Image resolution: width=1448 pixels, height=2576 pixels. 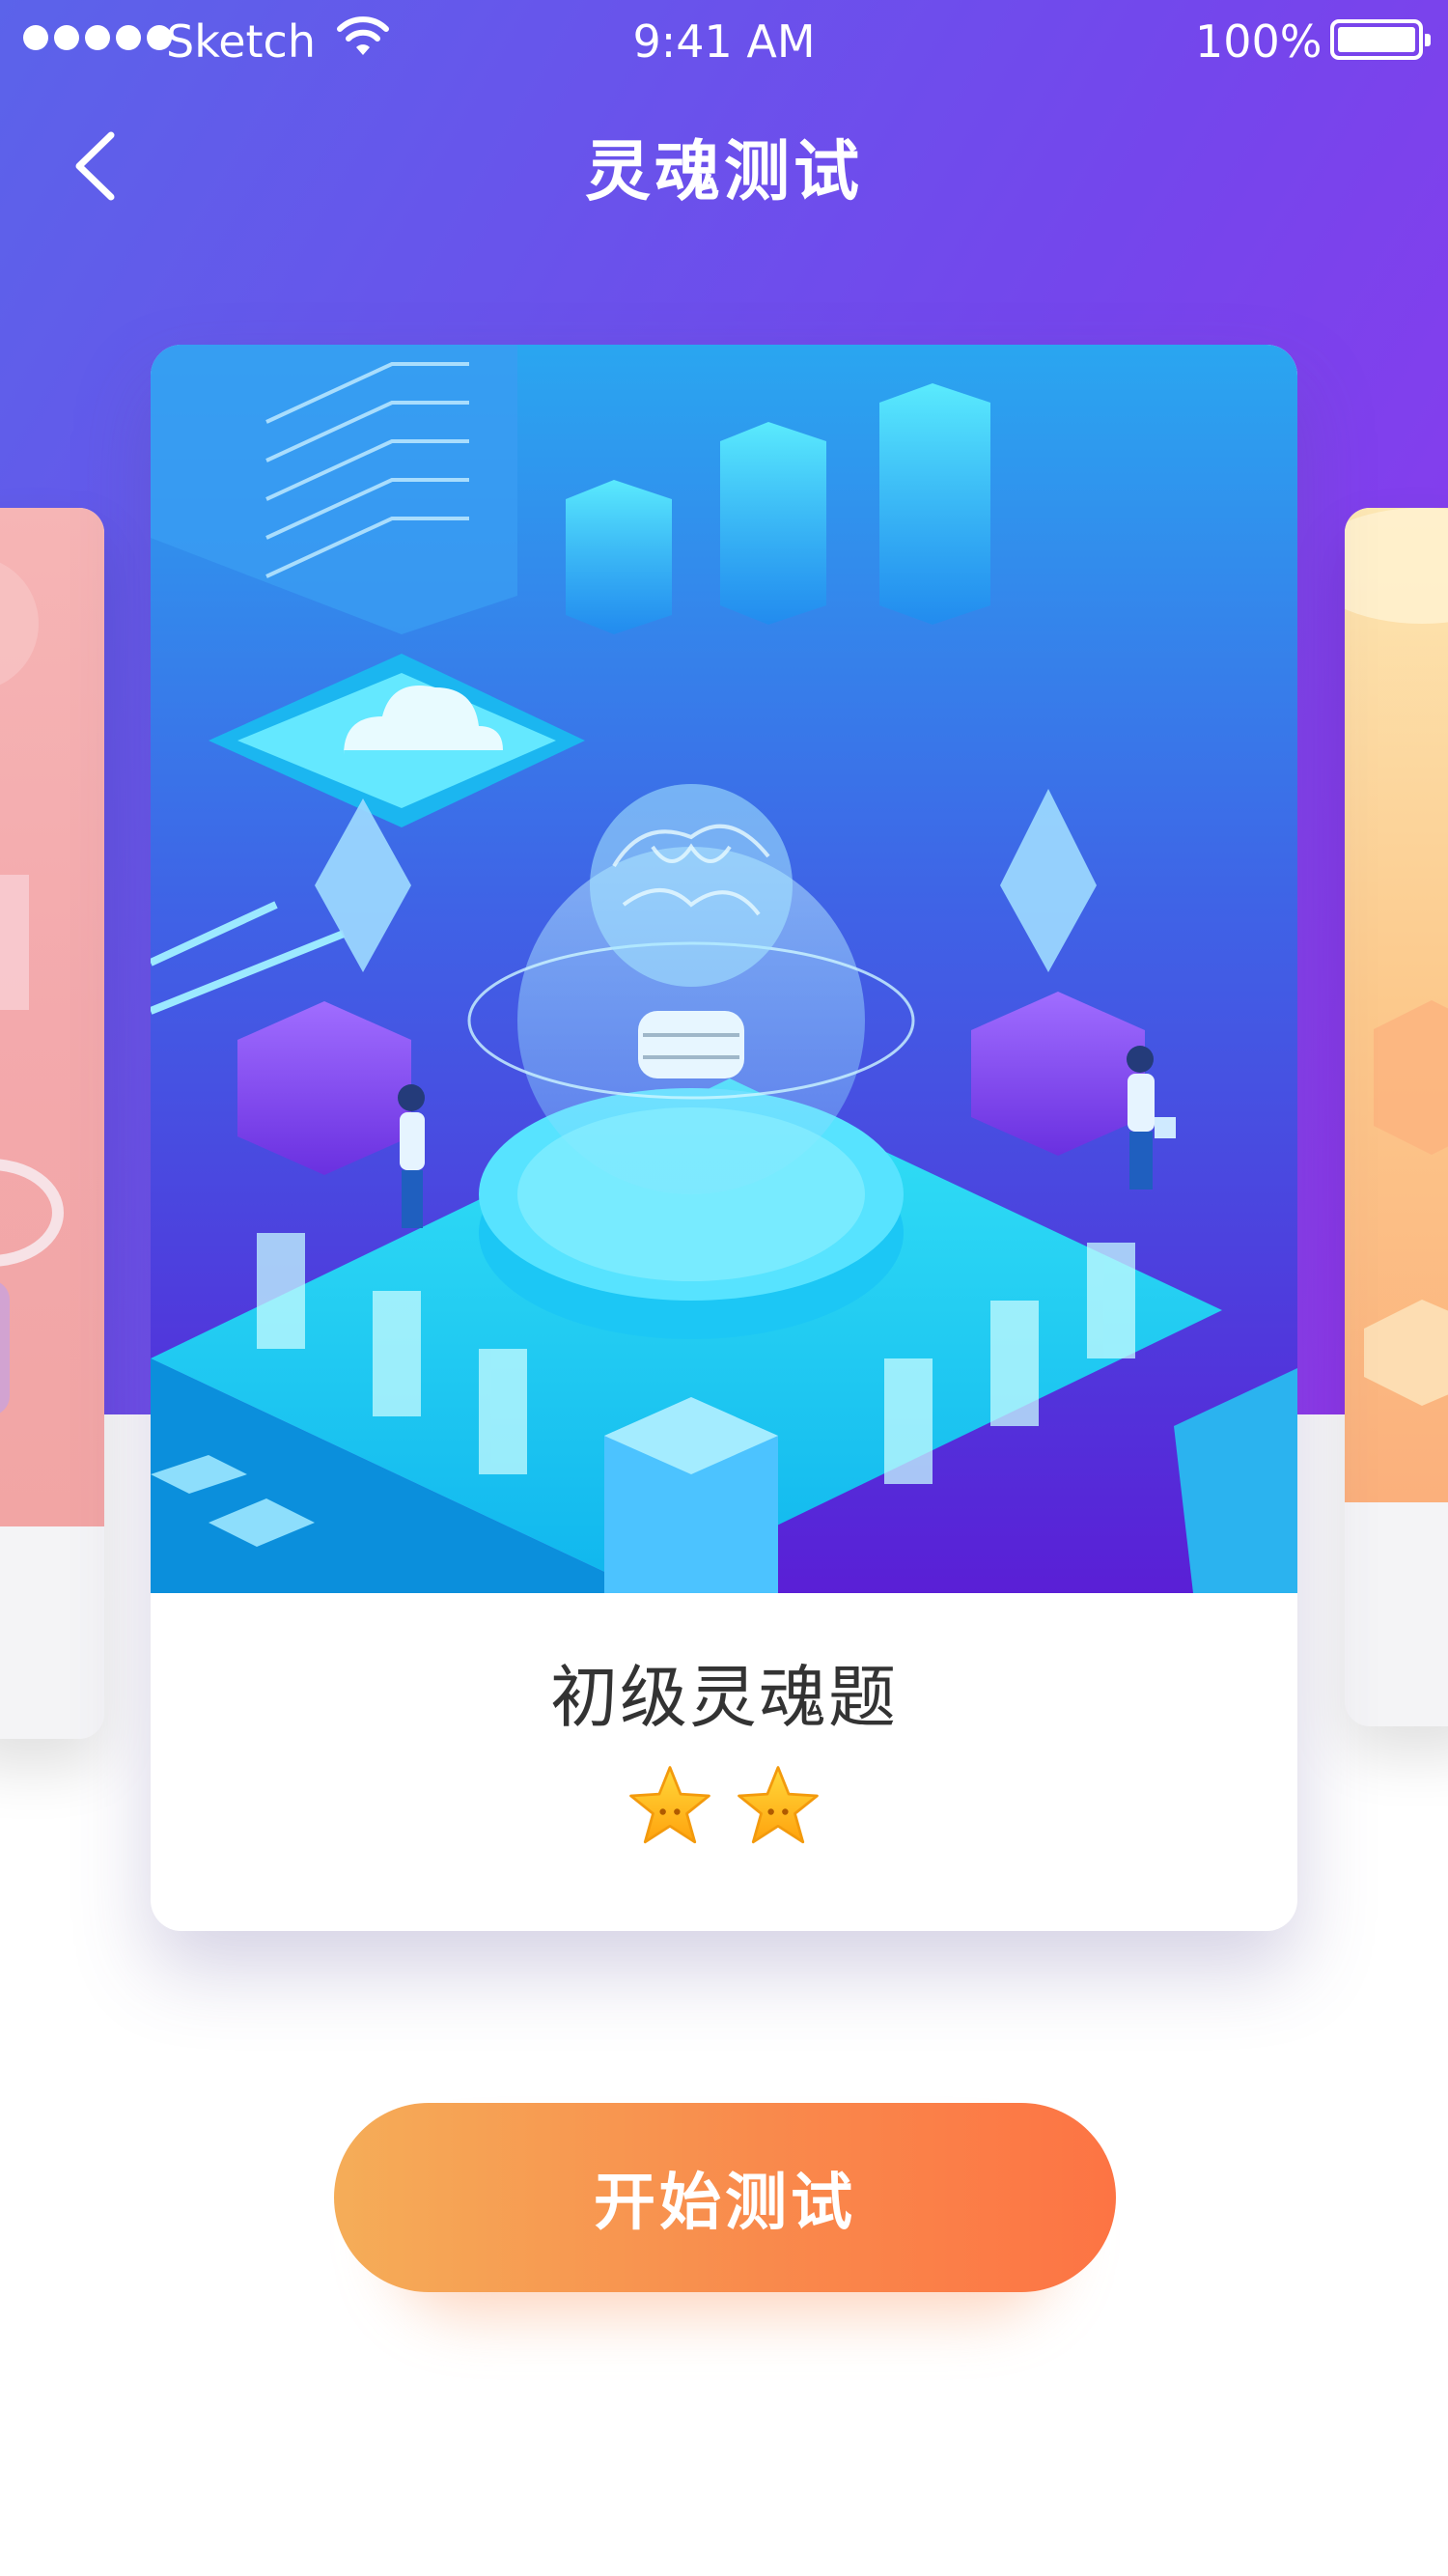 I want to click on start-button-wrap: 开始测试, so click(x=725, y=2209).